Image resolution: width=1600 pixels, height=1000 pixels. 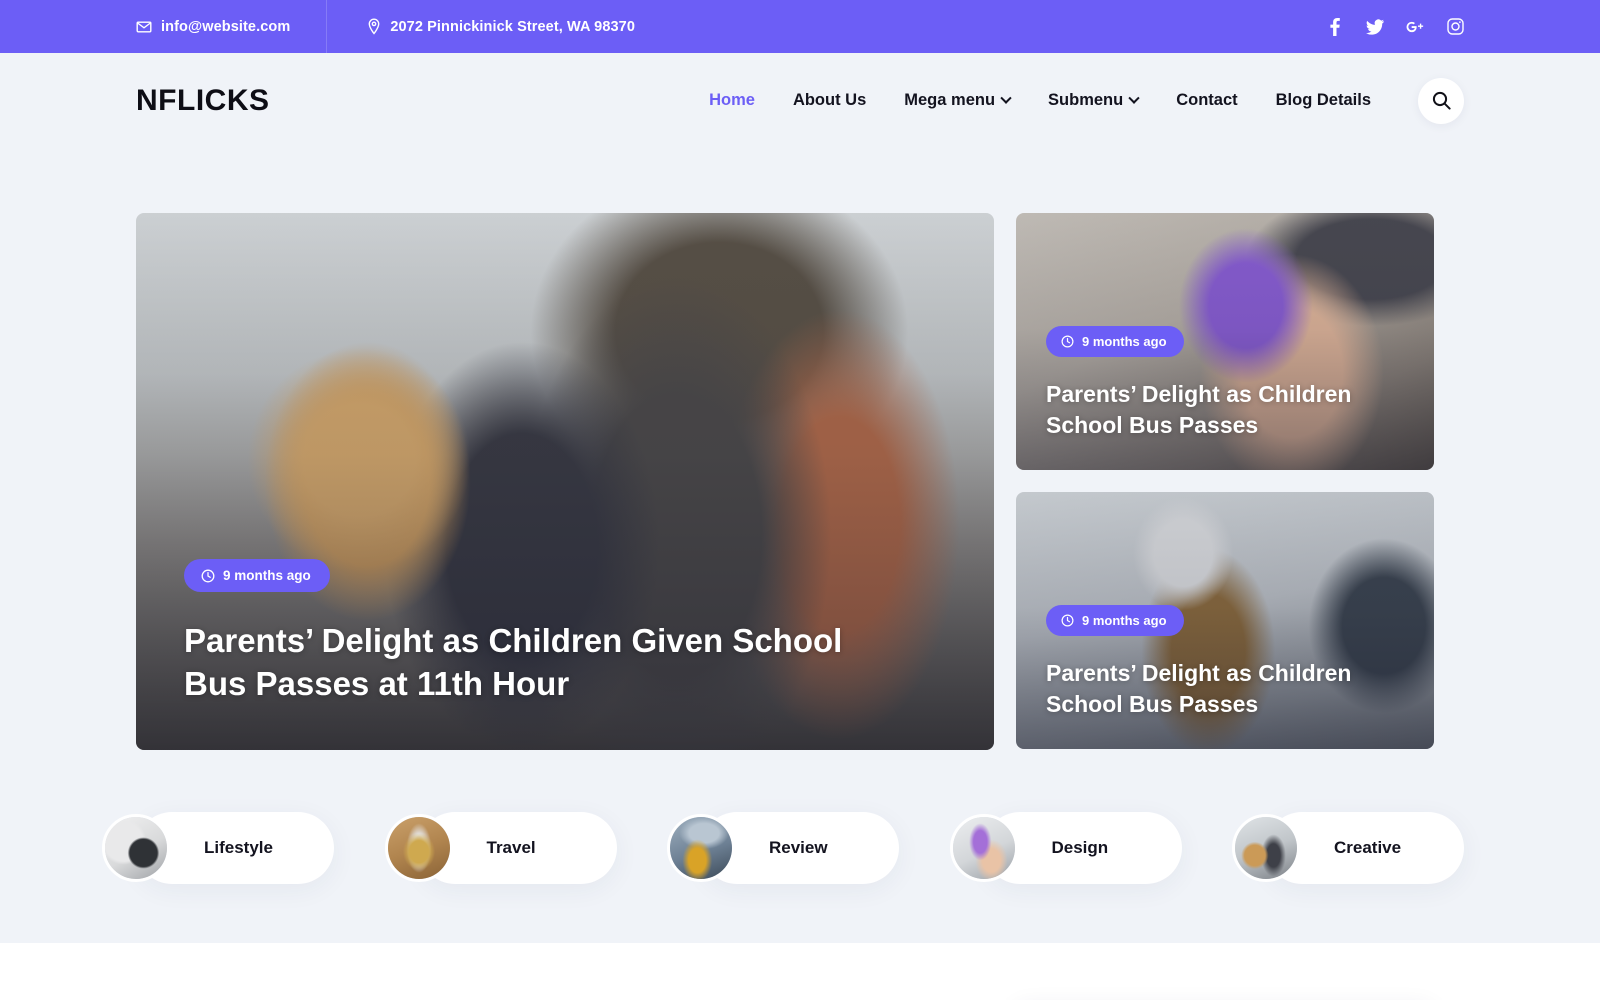 I want to click on nav-item-mega-menu: Mega menu, so click(x=957, y=100).